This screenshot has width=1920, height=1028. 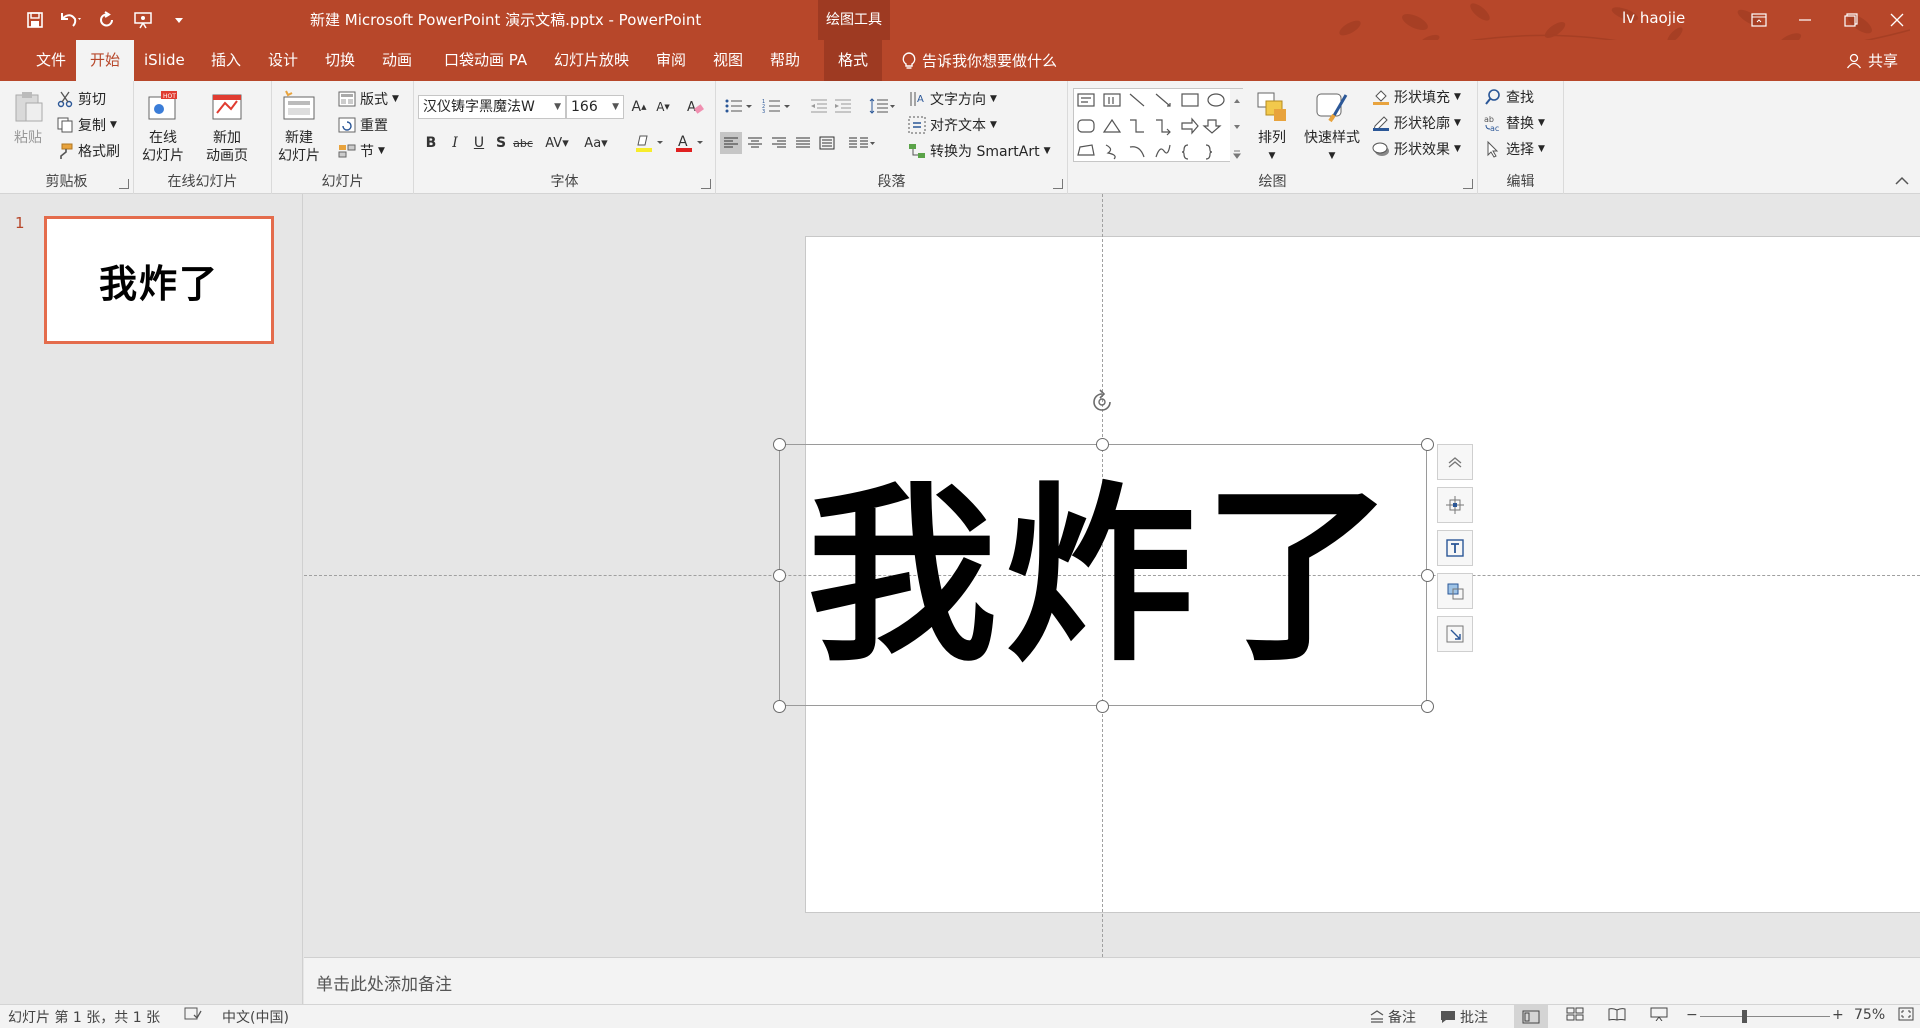 What do you see at coordinates (159, 280) in the screenshot?
I see `slide-thumbnail: 我炸了` at bounding box center [159, 280].